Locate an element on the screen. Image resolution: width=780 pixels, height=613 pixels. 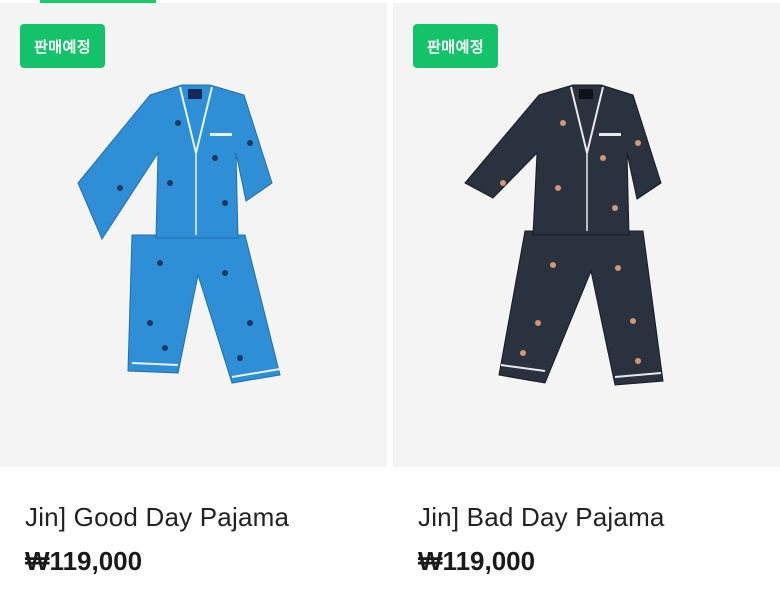
product-name: Jin] Bad Day Pajama is located at coordinates (541, 517).